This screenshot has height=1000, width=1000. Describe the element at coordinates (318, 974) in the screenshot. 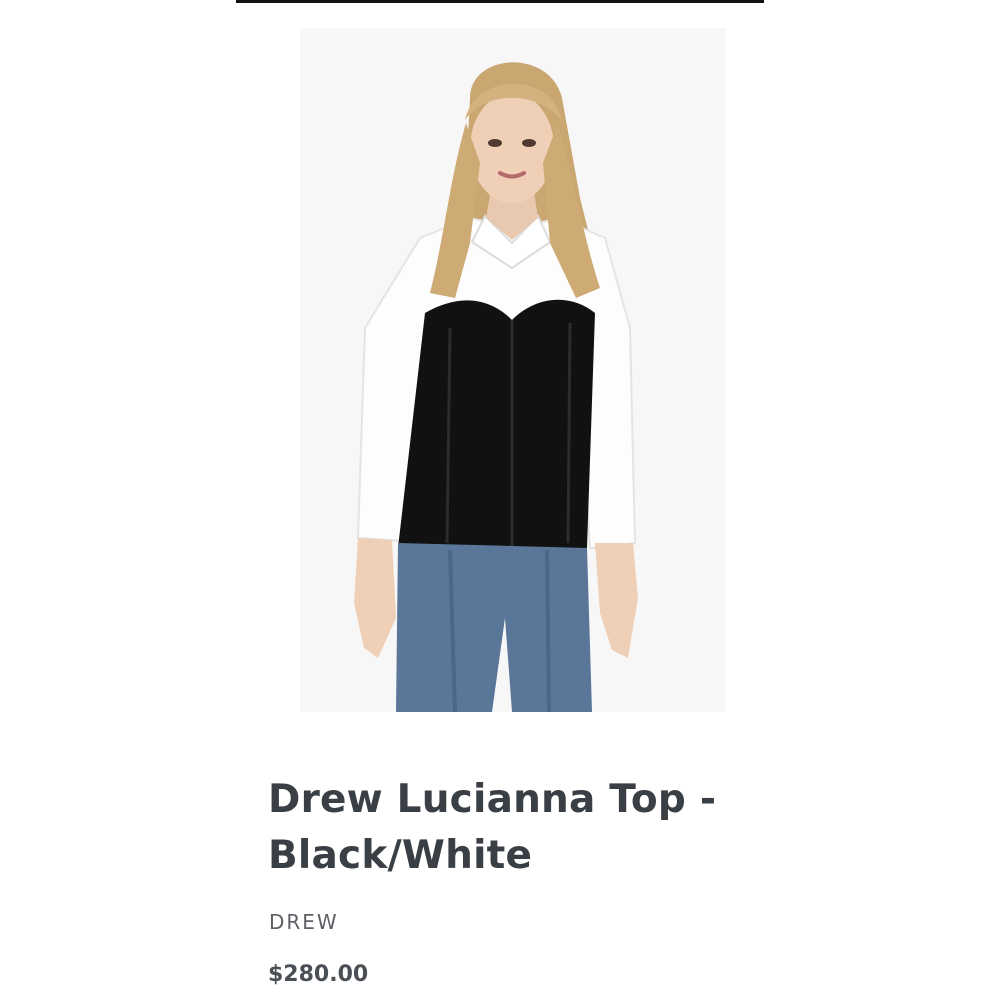

I see `product-price: $280.00` at that location.